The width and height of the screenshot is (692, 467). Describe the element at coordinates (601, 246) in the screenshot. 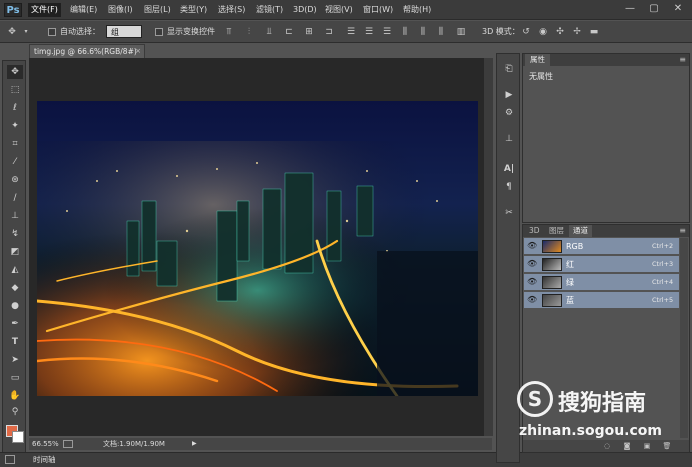

I see `channel-row-rgb: 👁 RGB Ctrl+2` at that location.